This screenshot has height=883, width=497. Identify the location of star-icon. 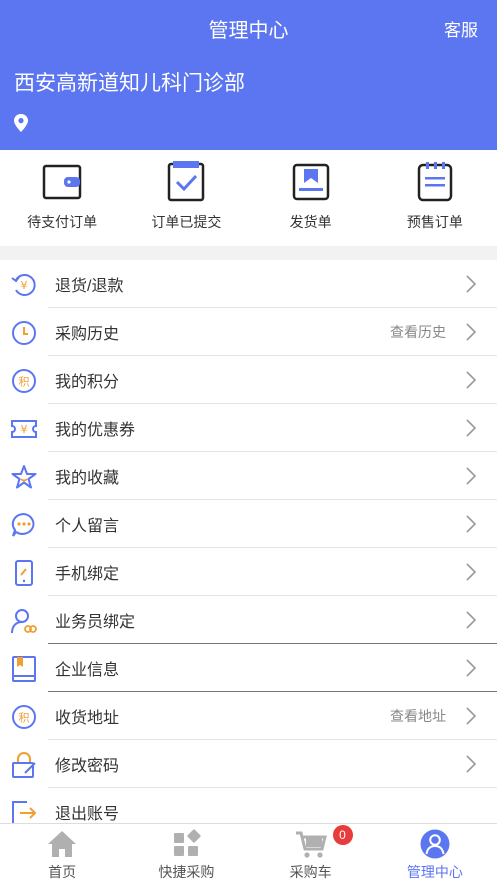
(24, 477).